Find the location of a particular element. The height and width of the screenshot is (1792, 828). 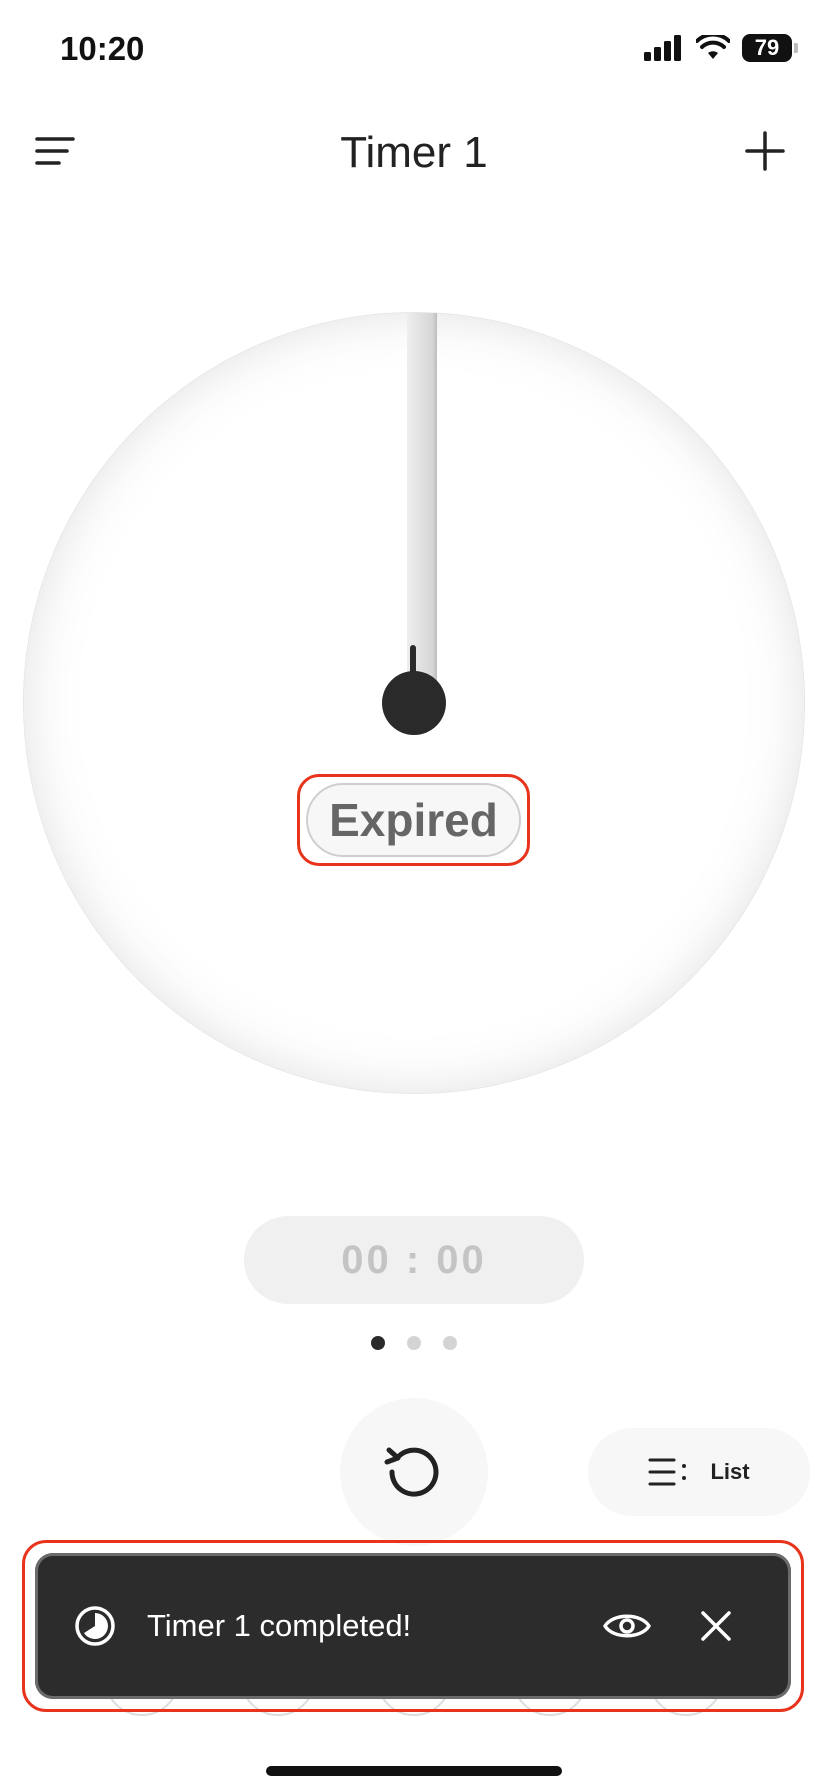

reset-icon is located at coordinates (411, 1472).